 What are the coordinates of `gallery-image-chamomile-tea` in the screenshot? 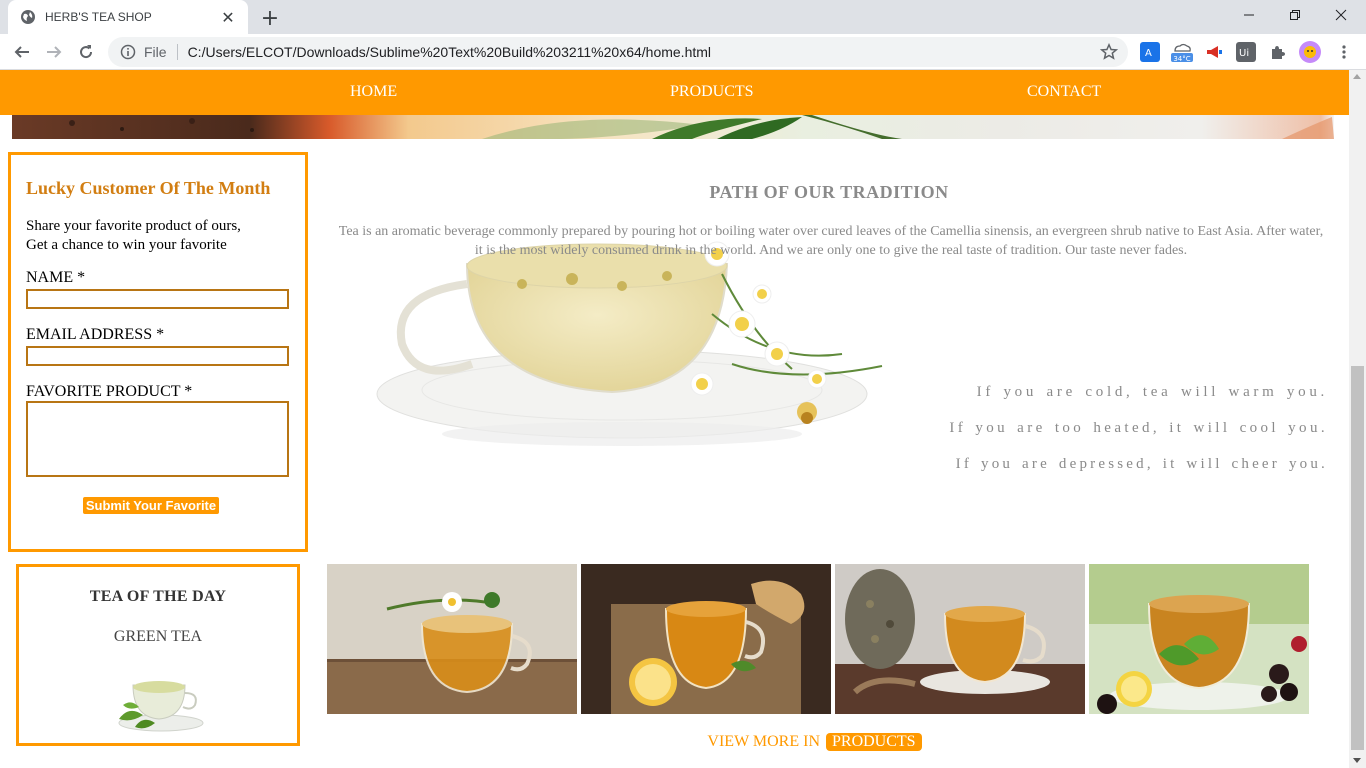 It's located at (452, 639).